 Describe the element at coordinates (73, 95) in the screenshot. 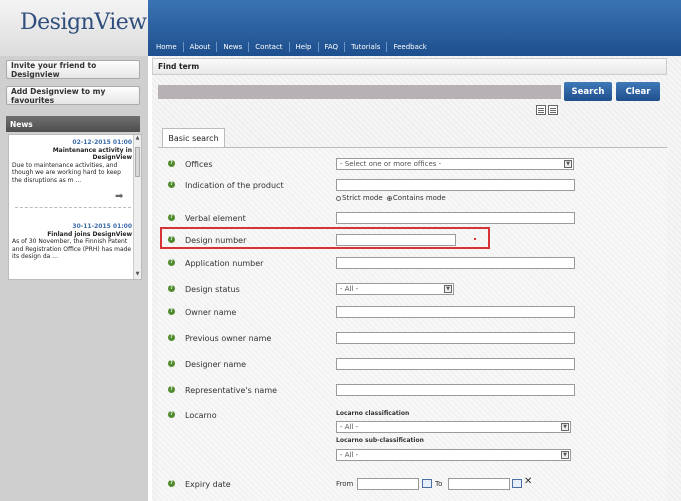

I see `add-favourites-button: Add Designview to my favourites` at that location.